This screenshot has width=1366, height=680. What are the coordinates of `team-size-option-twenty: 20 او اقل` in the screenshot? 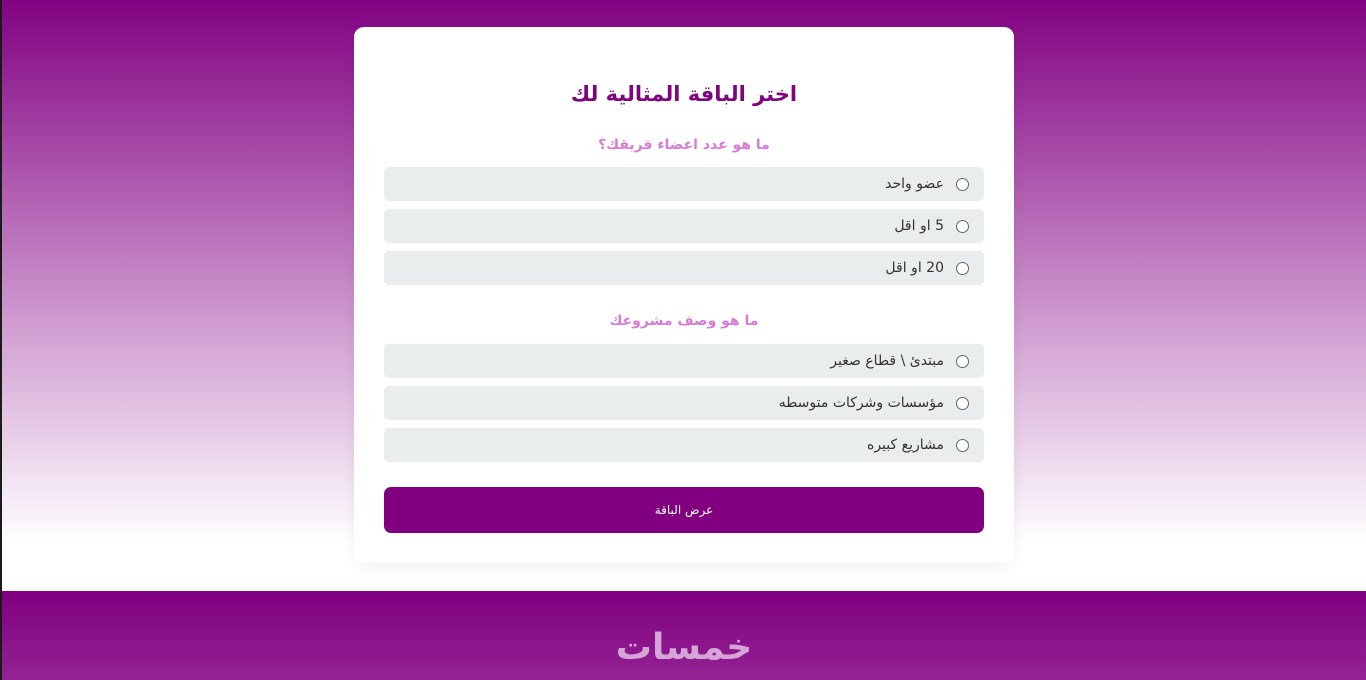 It's located at (684, 268).